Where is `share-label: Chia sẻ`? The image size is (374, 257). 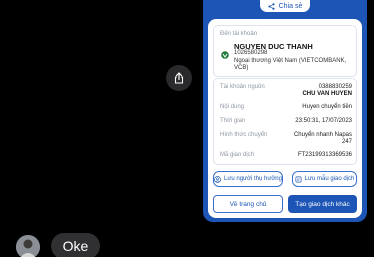 share-label: Chia sẻ is located at coordinates (290, 6).